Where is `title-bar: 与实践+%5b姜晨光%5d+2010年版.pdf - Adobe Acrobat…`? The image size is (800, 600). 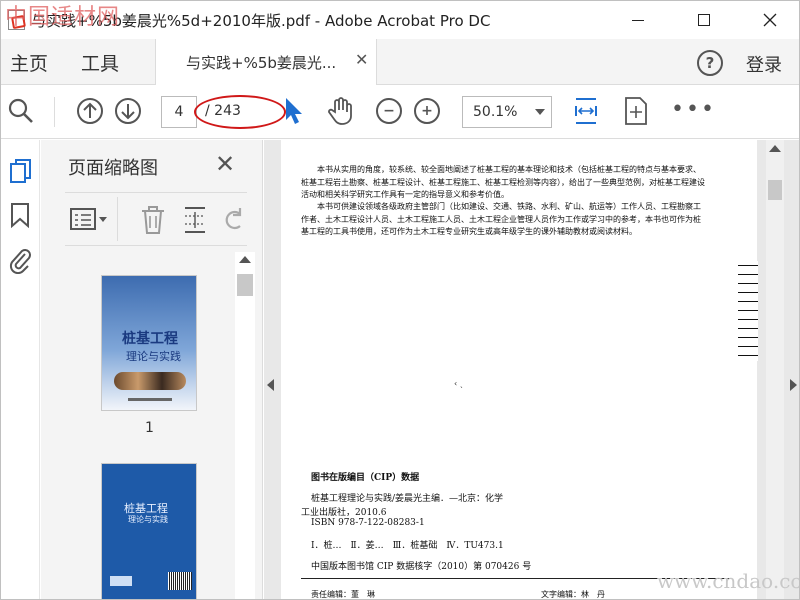 title-bar: 与实践+%5b姜晨光%5d+2010年版.pdf - Adobe Acrobat… is located at coordinates (400, 20).